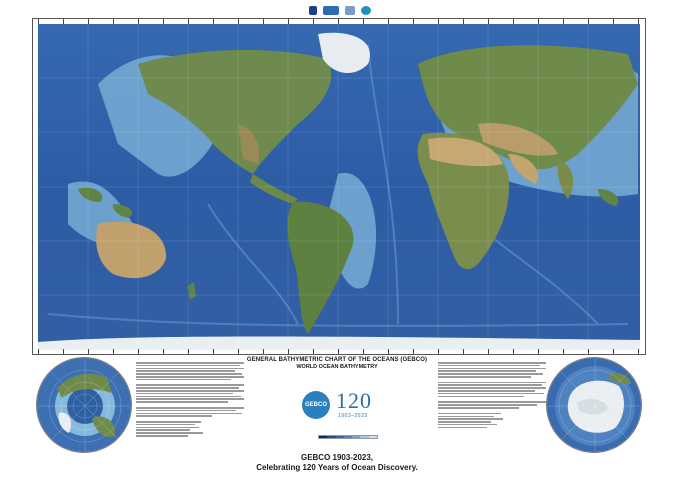  What do you see at coordinates (190, 399) in the screenshot?
I see `description-text-column` at bounding box center [190, 399].